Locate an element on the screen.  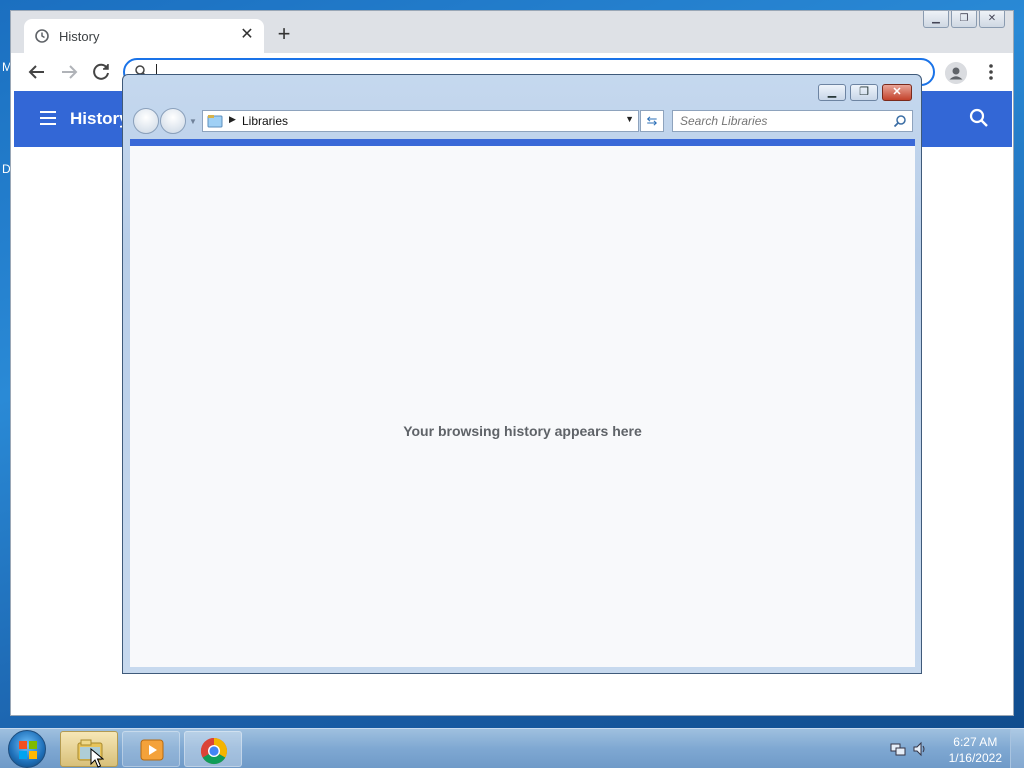
tab-title: History is located at coordinates (79, 36).